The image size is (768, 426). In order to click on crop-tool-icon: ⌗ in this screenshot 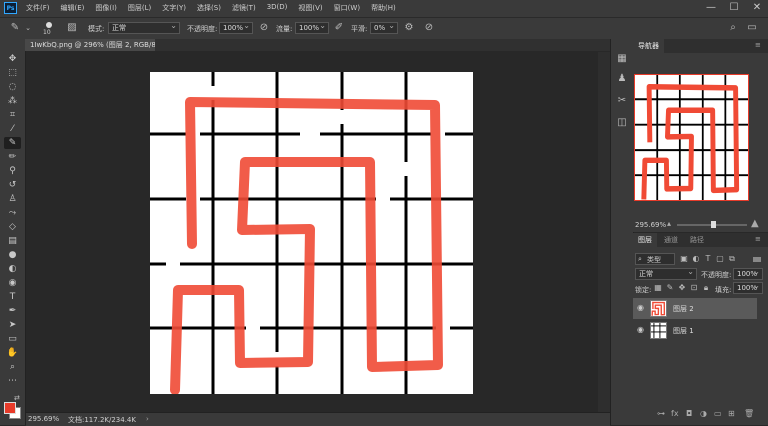, I will do `click(12, 115)`.